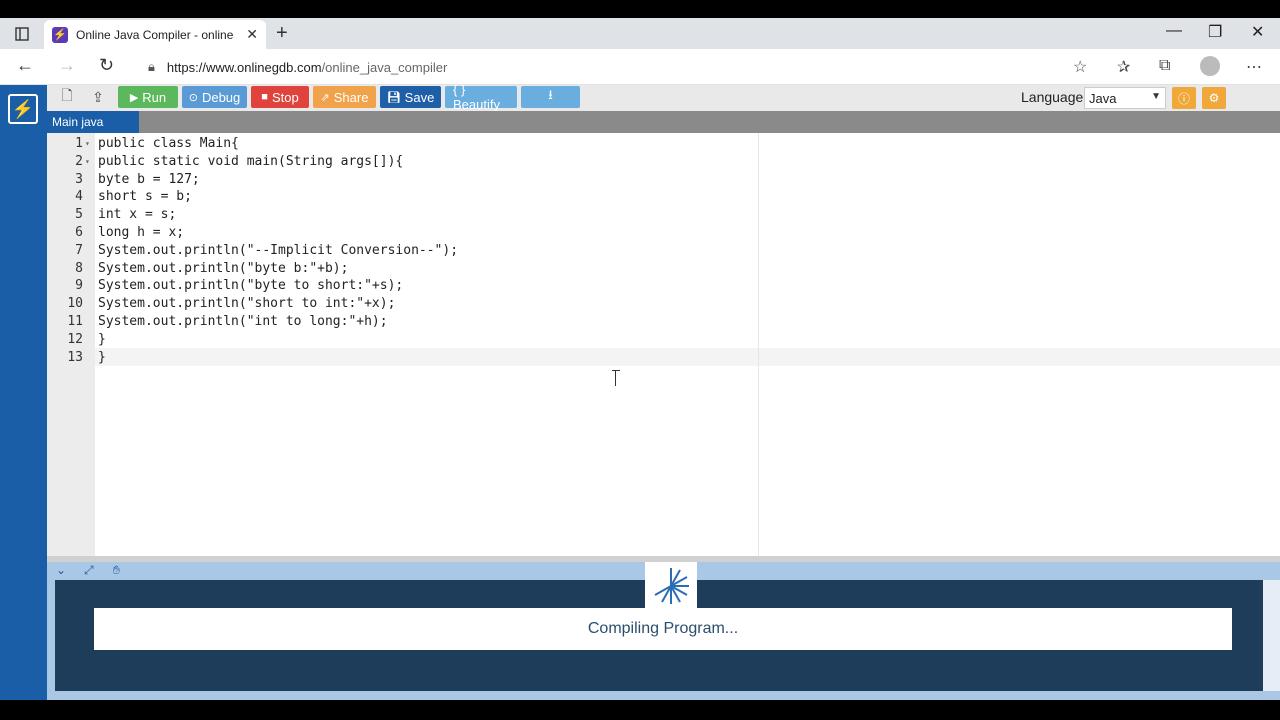 The height and width of the screenshot is (720, 1280). What do you see at coordinates (221, 97) in the screenshot?
I see `debug-label: Debug` at bounding box center [221, 97].